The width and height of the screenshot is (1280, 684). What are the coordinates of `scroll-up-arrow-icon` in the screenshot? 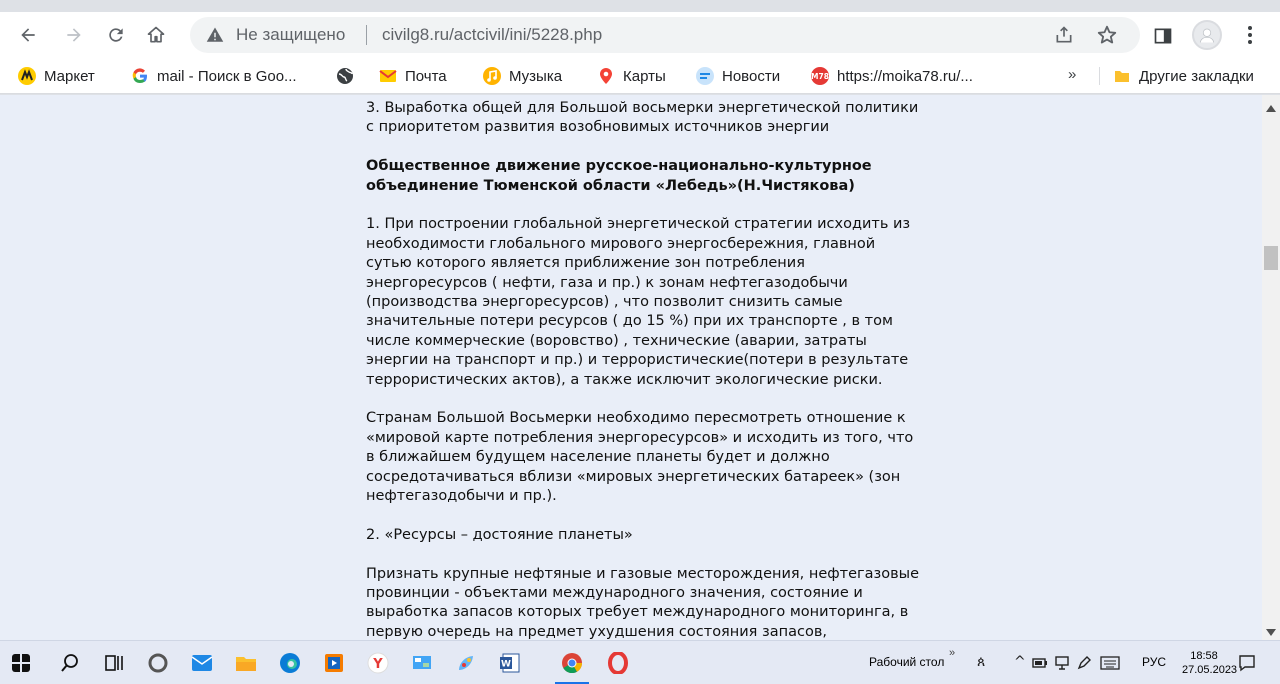 It's located at (1271, 108).